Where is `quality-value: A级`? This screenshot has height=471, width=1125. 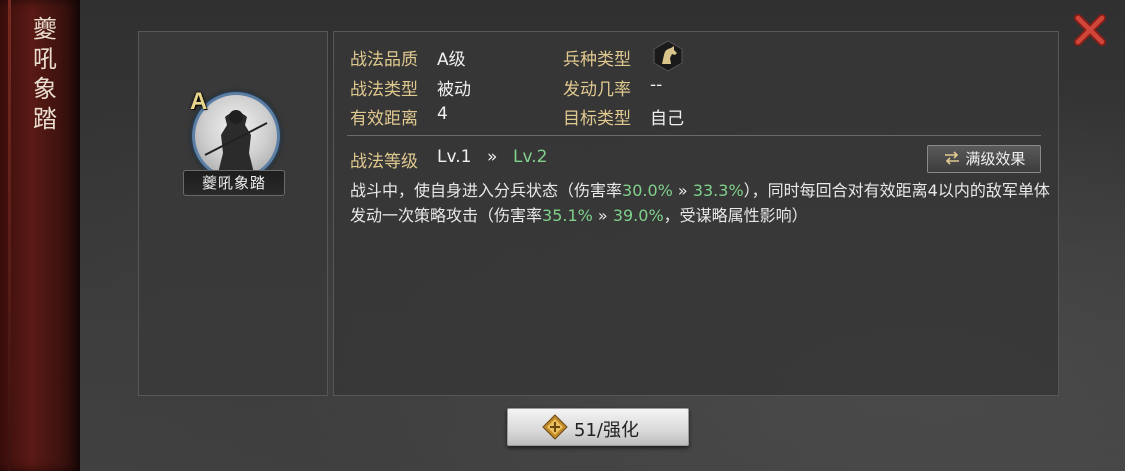 quality-value: A级 is located at coordinates (451, 60).